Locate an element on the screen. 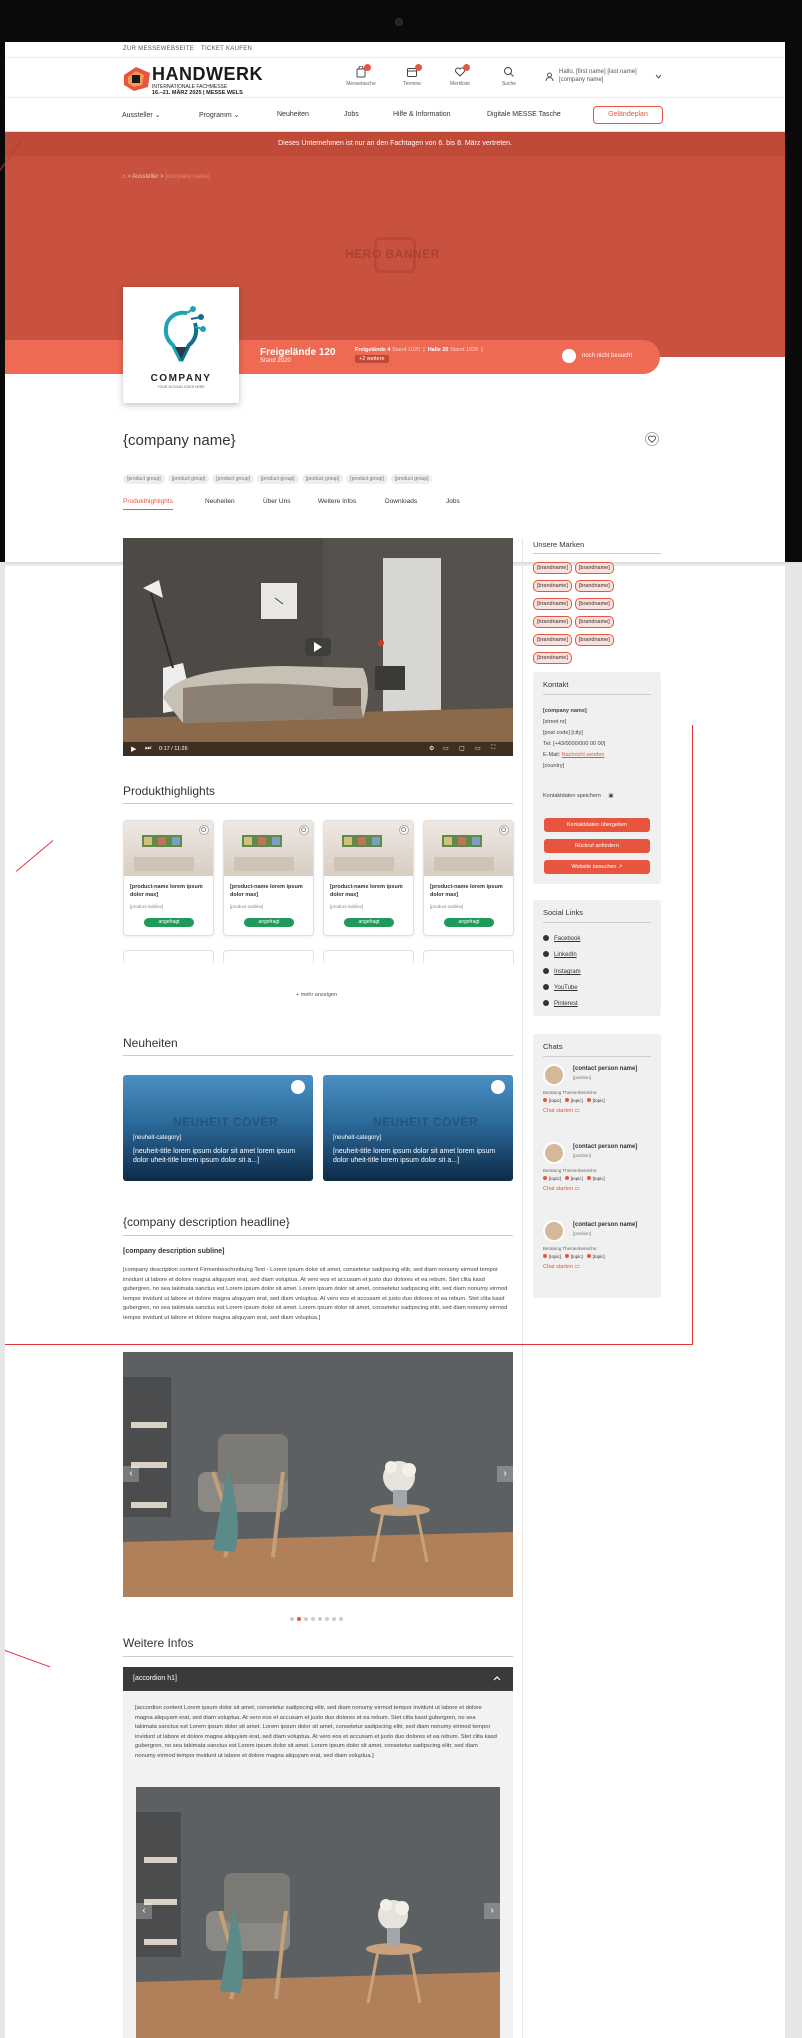  logo-date: 16.–21. MÄRZ 2025 | MESSE WELS is located at coordinates (197, 93).